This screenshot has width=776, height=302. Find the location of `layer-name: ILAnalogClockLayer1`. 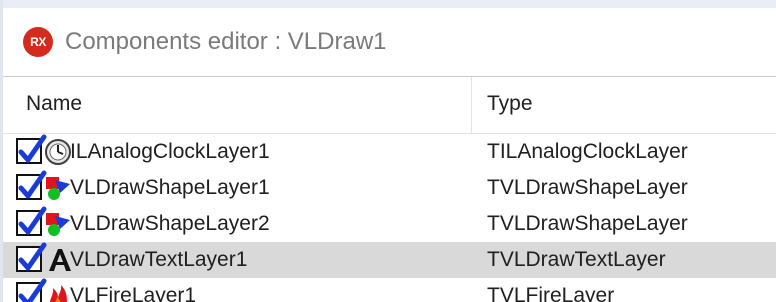

layer-name: ILAnalogClockLayer1 is located at coordinates (170, 151).